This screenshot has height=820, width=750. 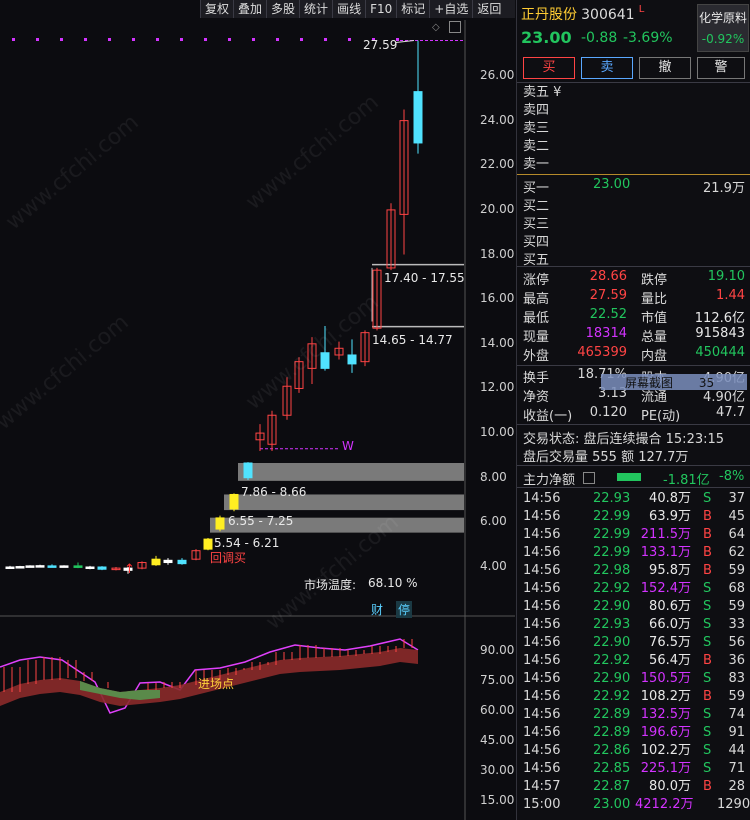 What do you see at coordinates (633, 607) in the screenshot?
I see `tick-row: 14:56 22.90 80.6万 S 59` at bounding box center [633, 607].